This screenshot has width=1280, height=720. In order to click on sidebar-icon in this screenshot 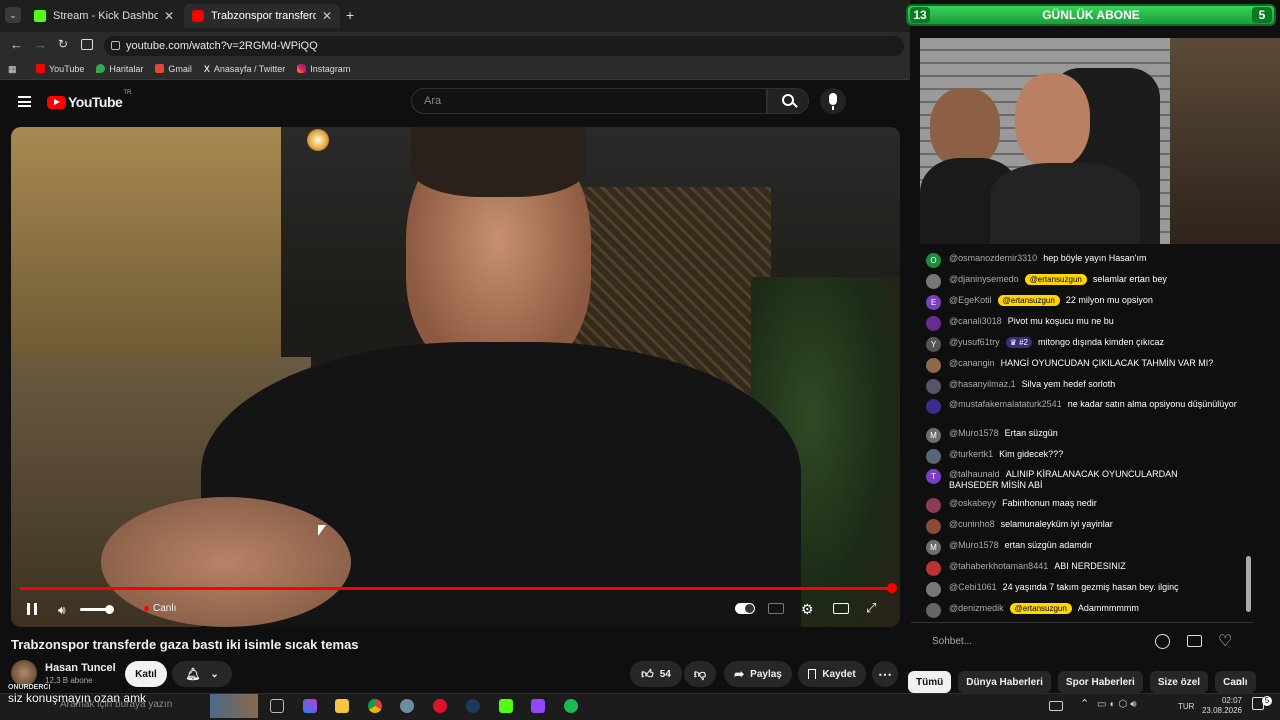, I will do `click(87, 44)`.